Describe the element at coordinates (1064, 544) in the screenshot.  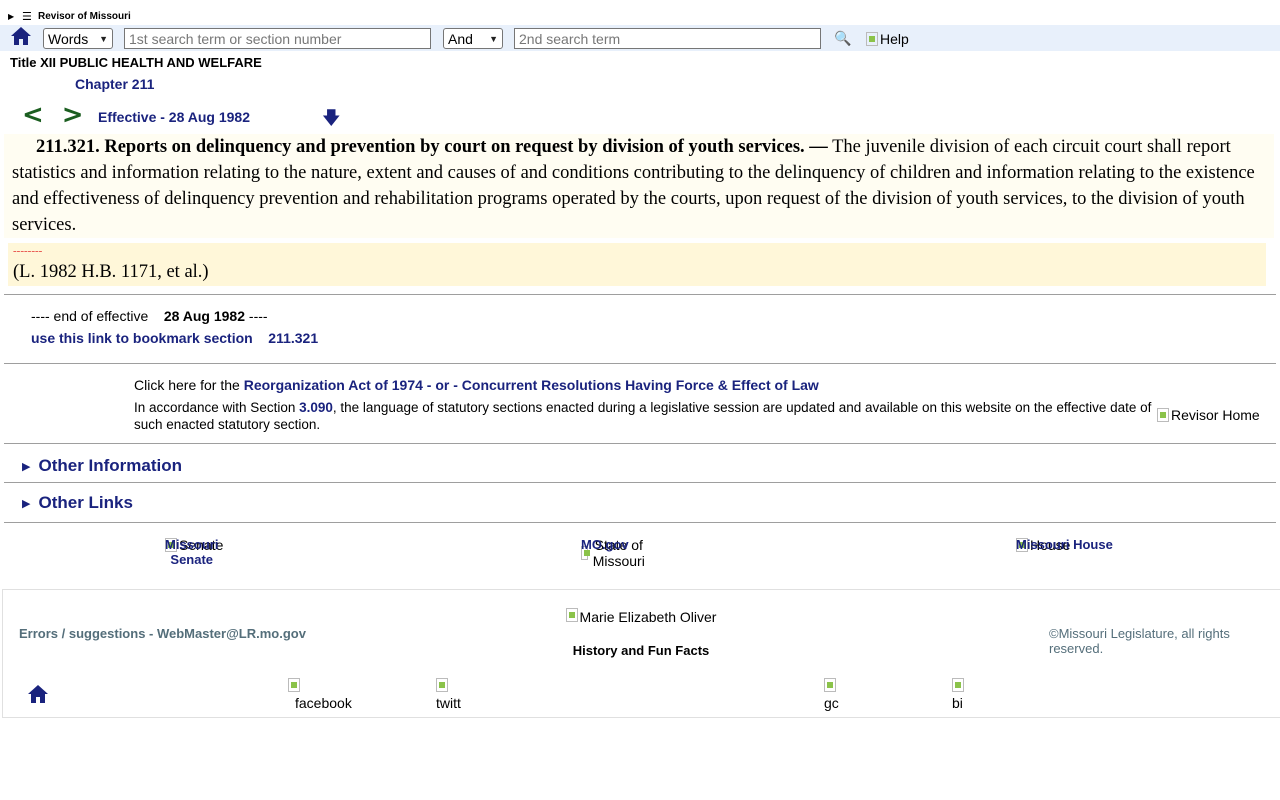
I see `house-link: Missouri House` at that location.